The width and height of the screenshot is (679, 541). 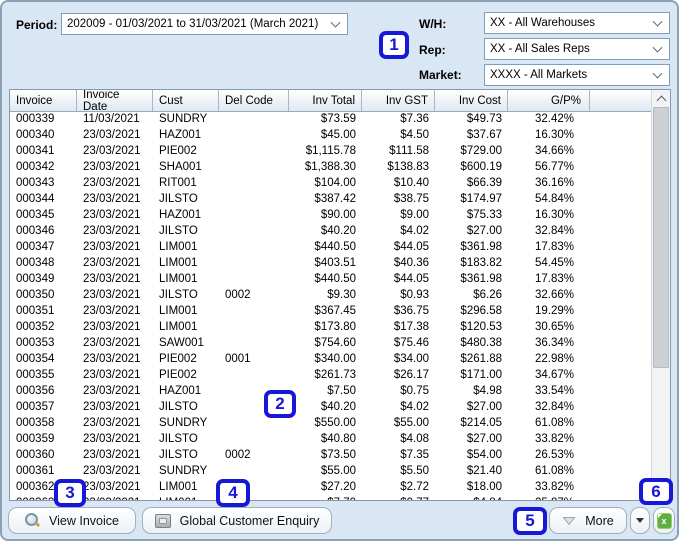 What do you see at coordinates (484, 135) in the screenshot?
I see `table-cell: $37.67` at bounding box center [484, 135].